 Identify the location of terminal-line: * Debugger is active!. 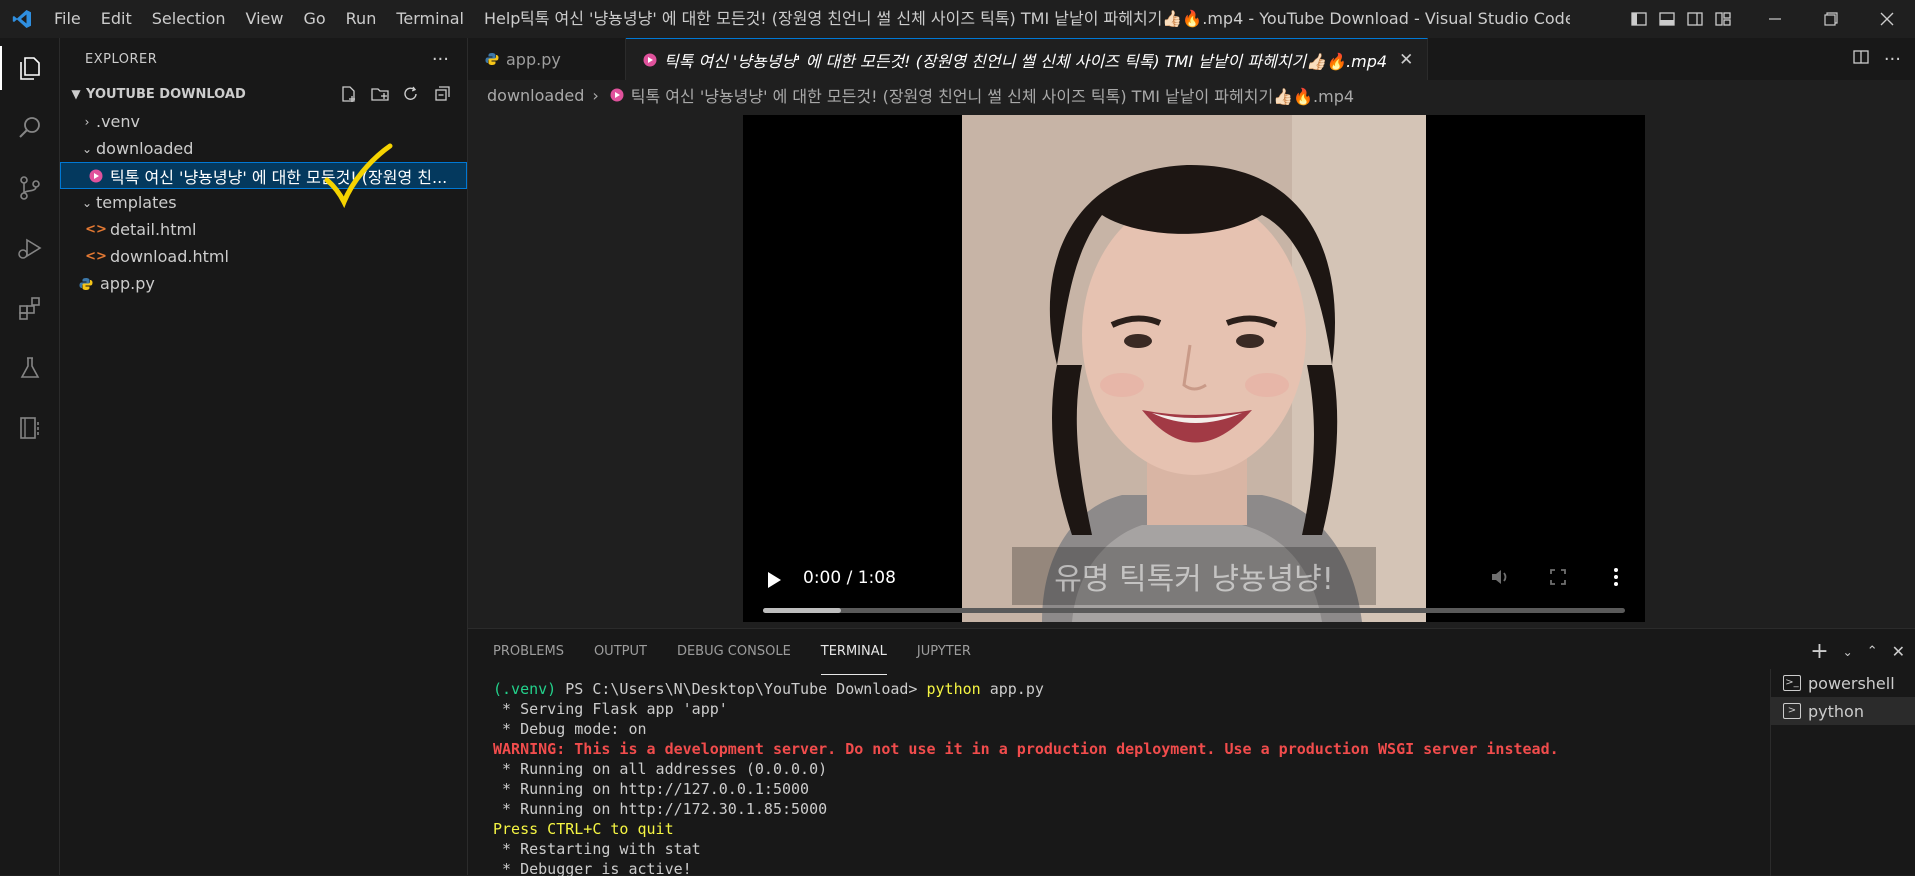
(592, 868).